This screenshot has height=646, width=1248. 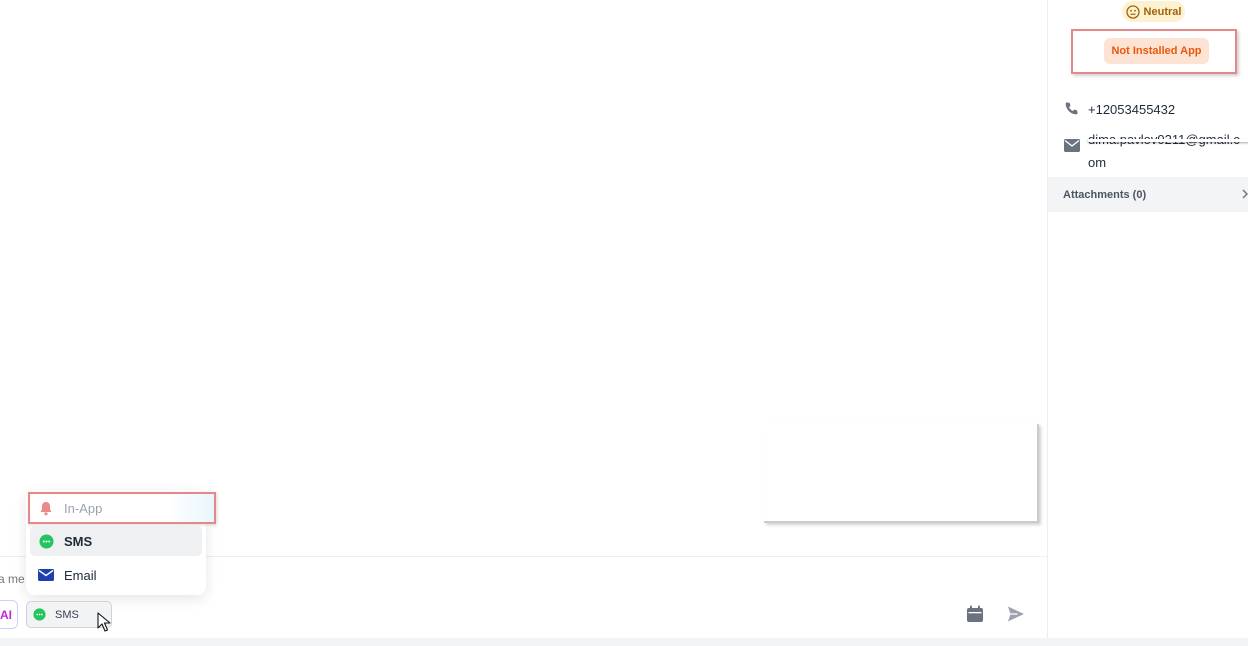 I want to click on neutral-face-icon, so click(x=1132, y=11).